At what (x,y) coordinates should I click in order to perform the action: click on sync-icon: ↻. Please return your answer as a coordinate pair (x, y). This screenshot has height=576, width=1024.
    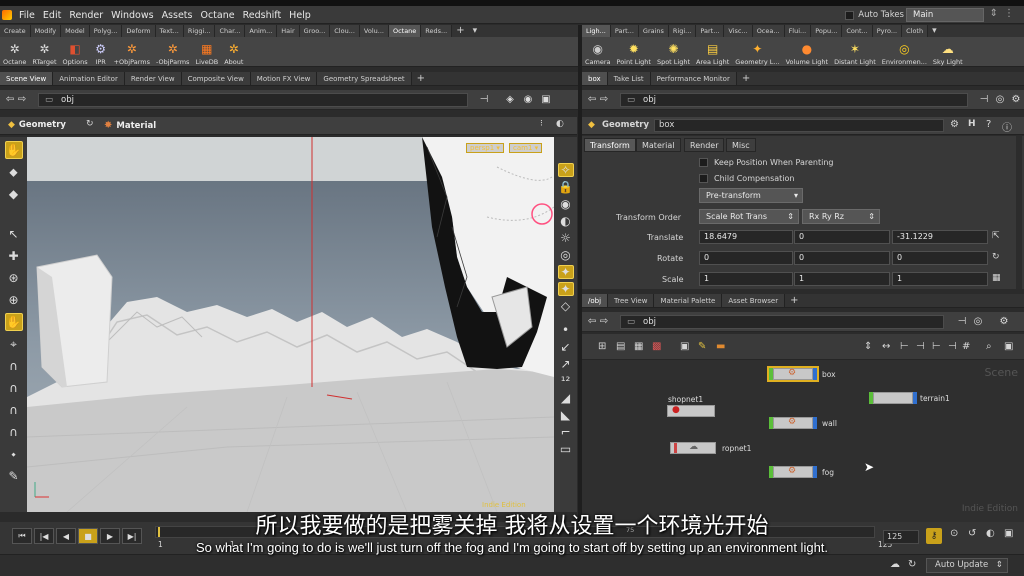
    Looking at the image, I should click on (912, 564).